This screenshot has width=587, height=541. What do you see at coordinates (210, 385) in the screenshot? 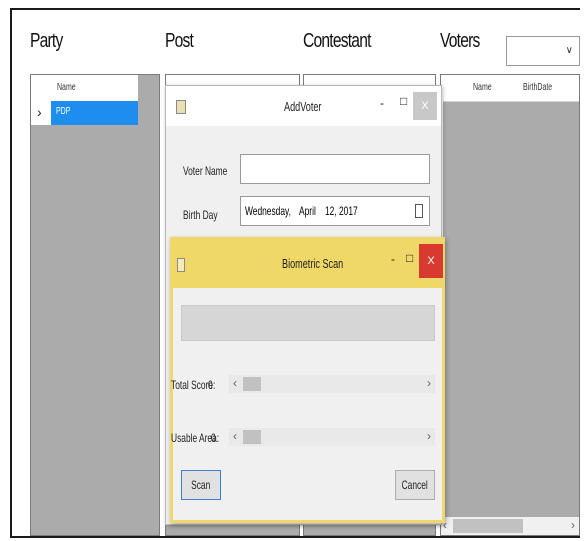
I see `total-score-value: 0` at bounding box center [210, 385].